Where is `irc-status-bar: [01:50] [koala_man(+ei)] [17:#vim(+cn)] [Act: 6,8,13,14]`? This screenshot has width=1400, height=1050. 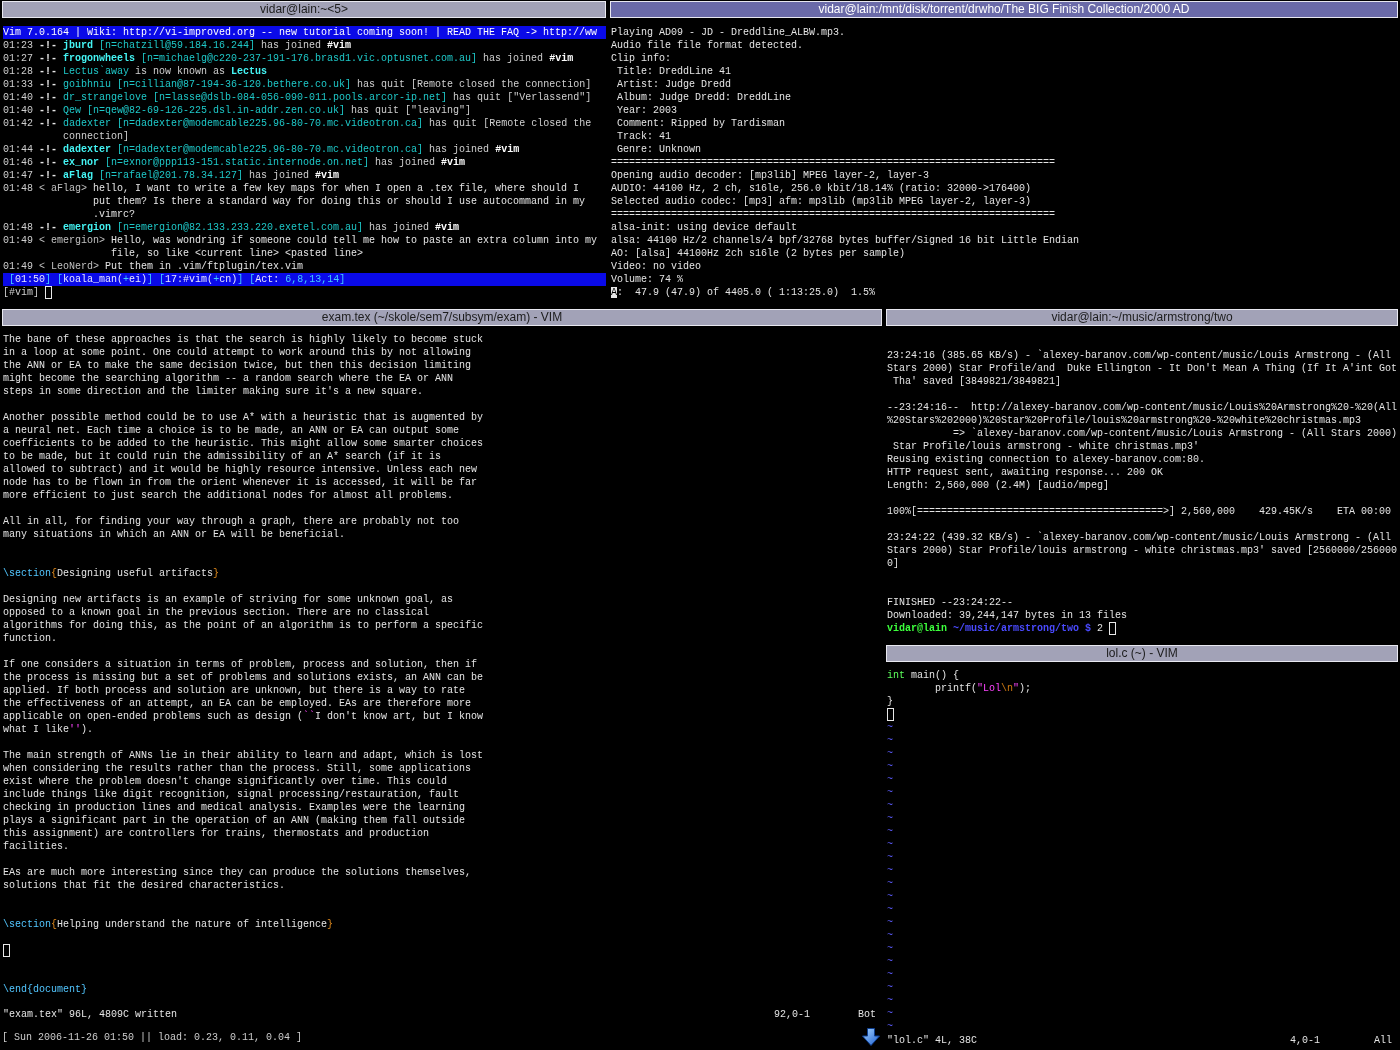 irc-status-bar: [01:50] [koala_man(+ei)] [17:#vim(+cn)] [Act: 6,8,13,14] is located at coordinates (304, 279).